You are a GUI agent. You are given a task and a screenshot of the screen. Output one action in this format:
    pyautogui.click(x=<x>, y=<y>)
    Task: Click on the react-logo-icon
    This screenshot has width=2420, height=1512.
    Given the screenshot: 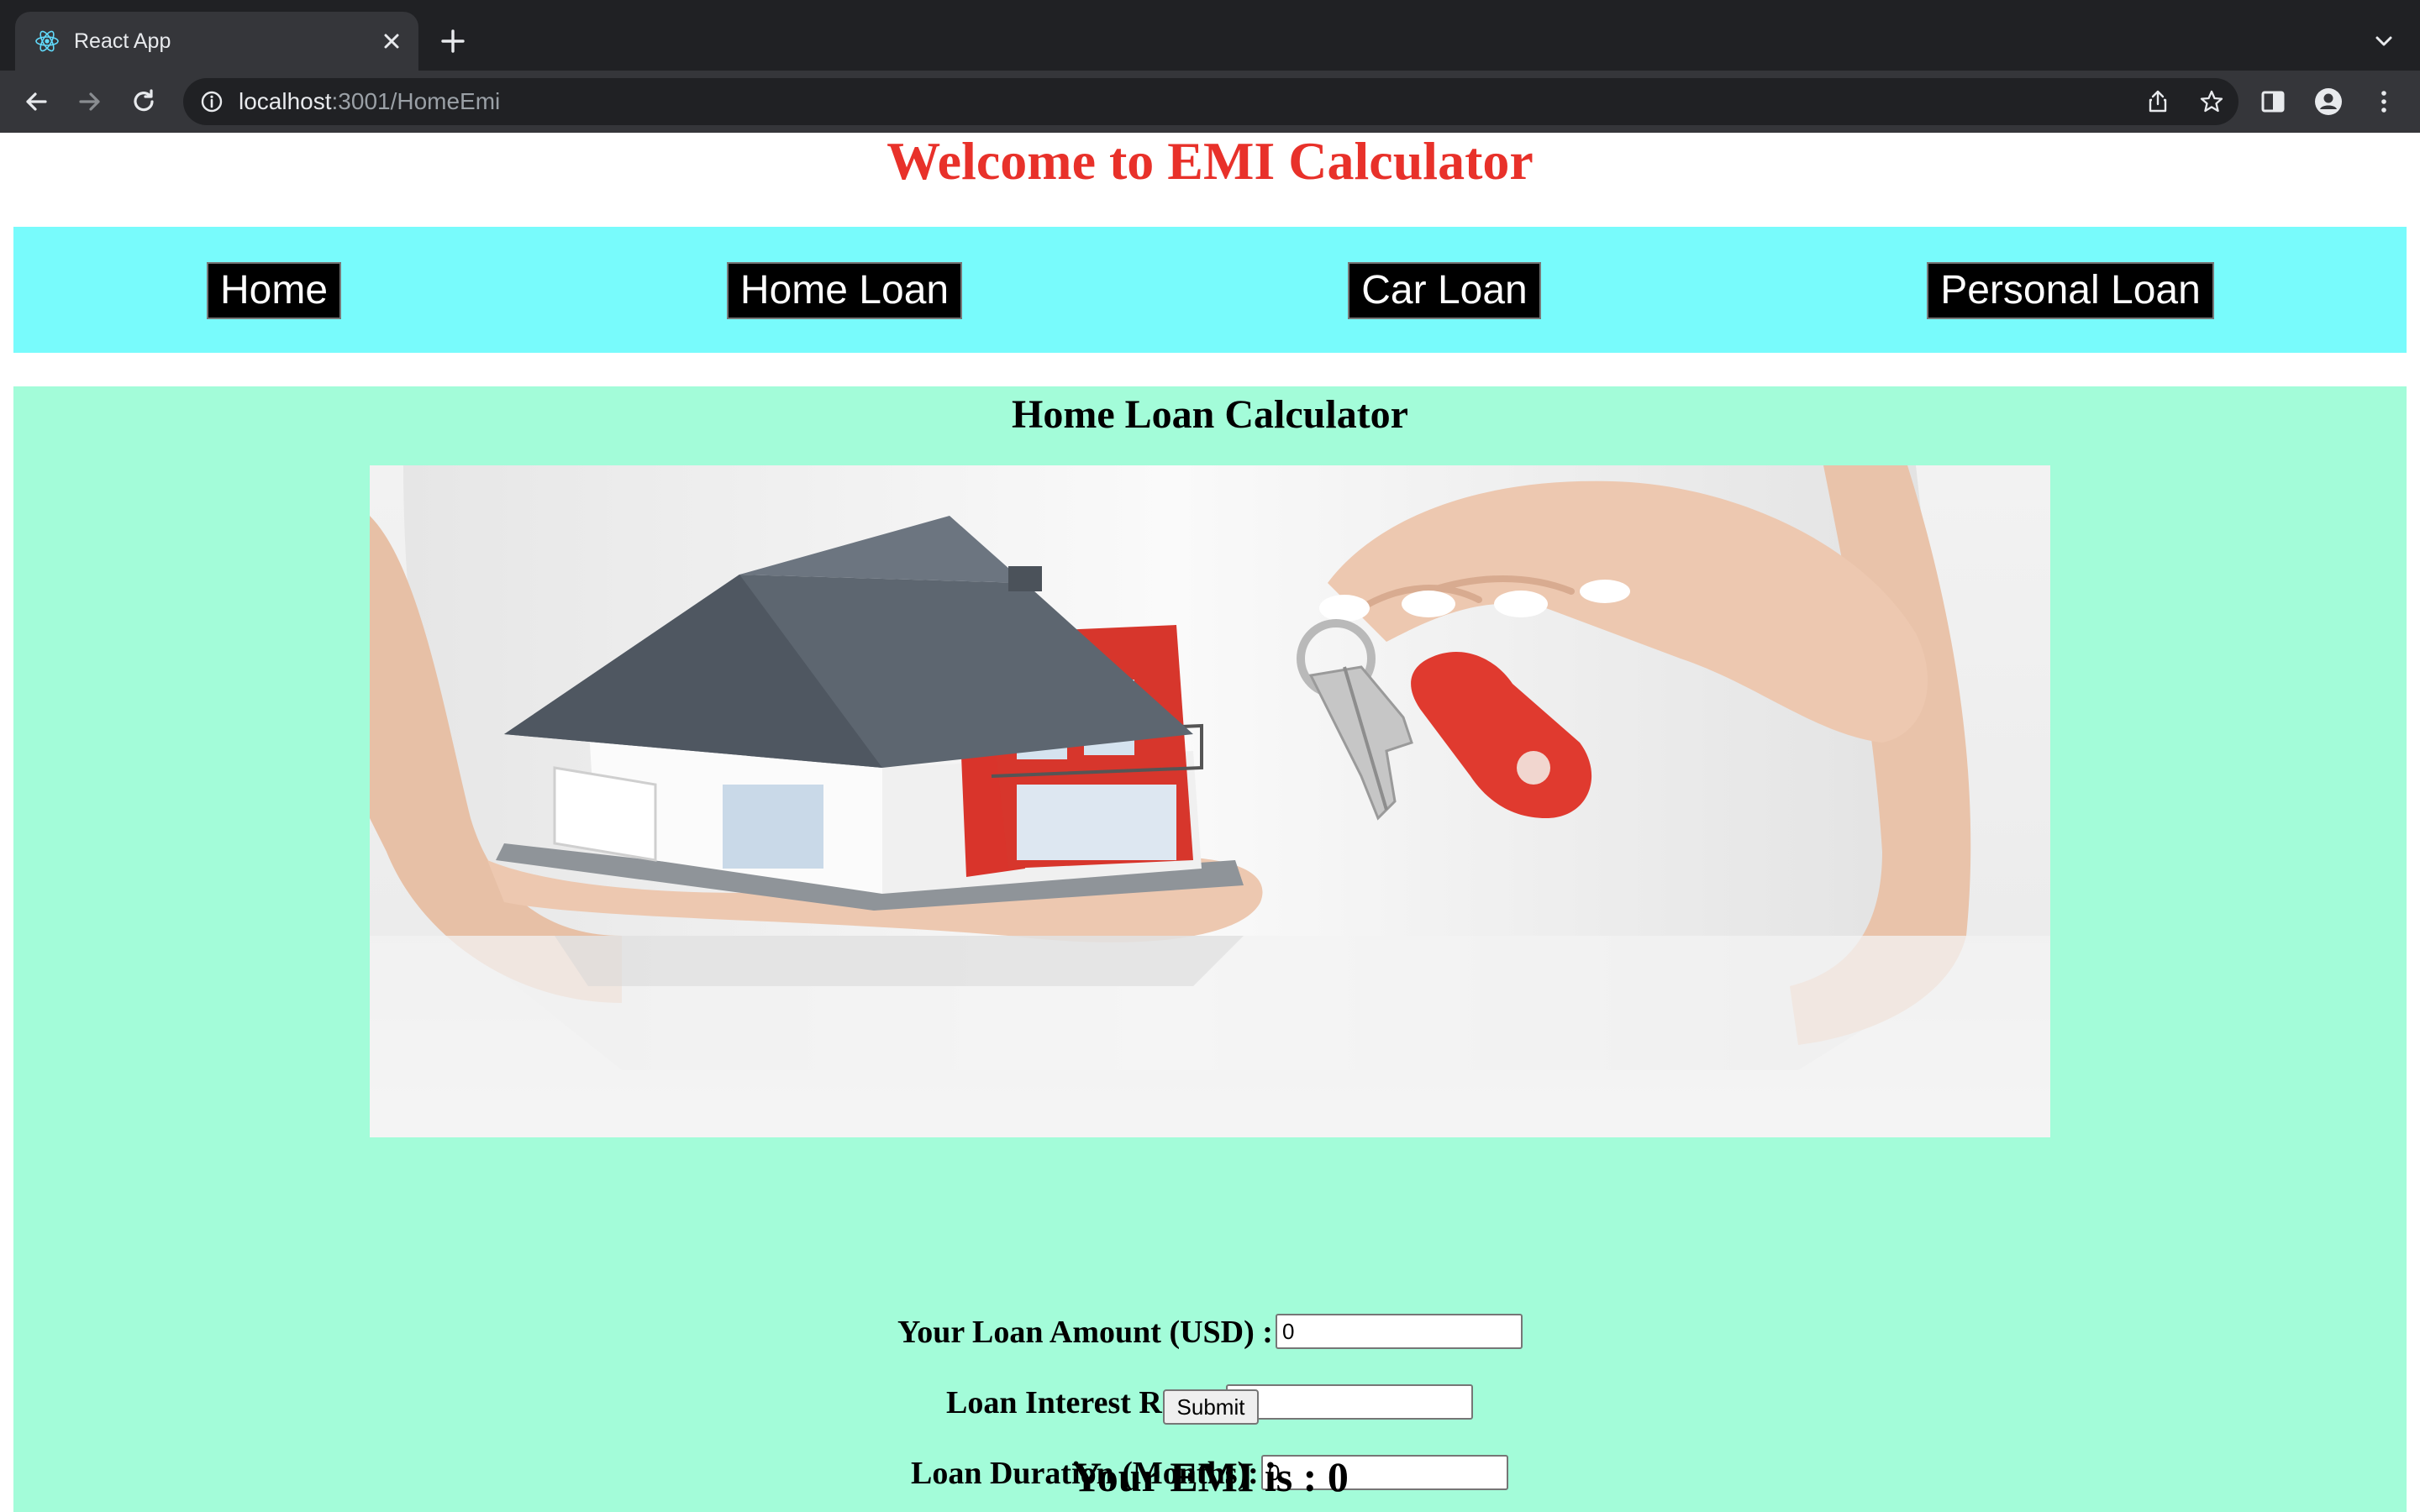 What is the action you would take?
    pyautogui.click(x=47, y=41)
    